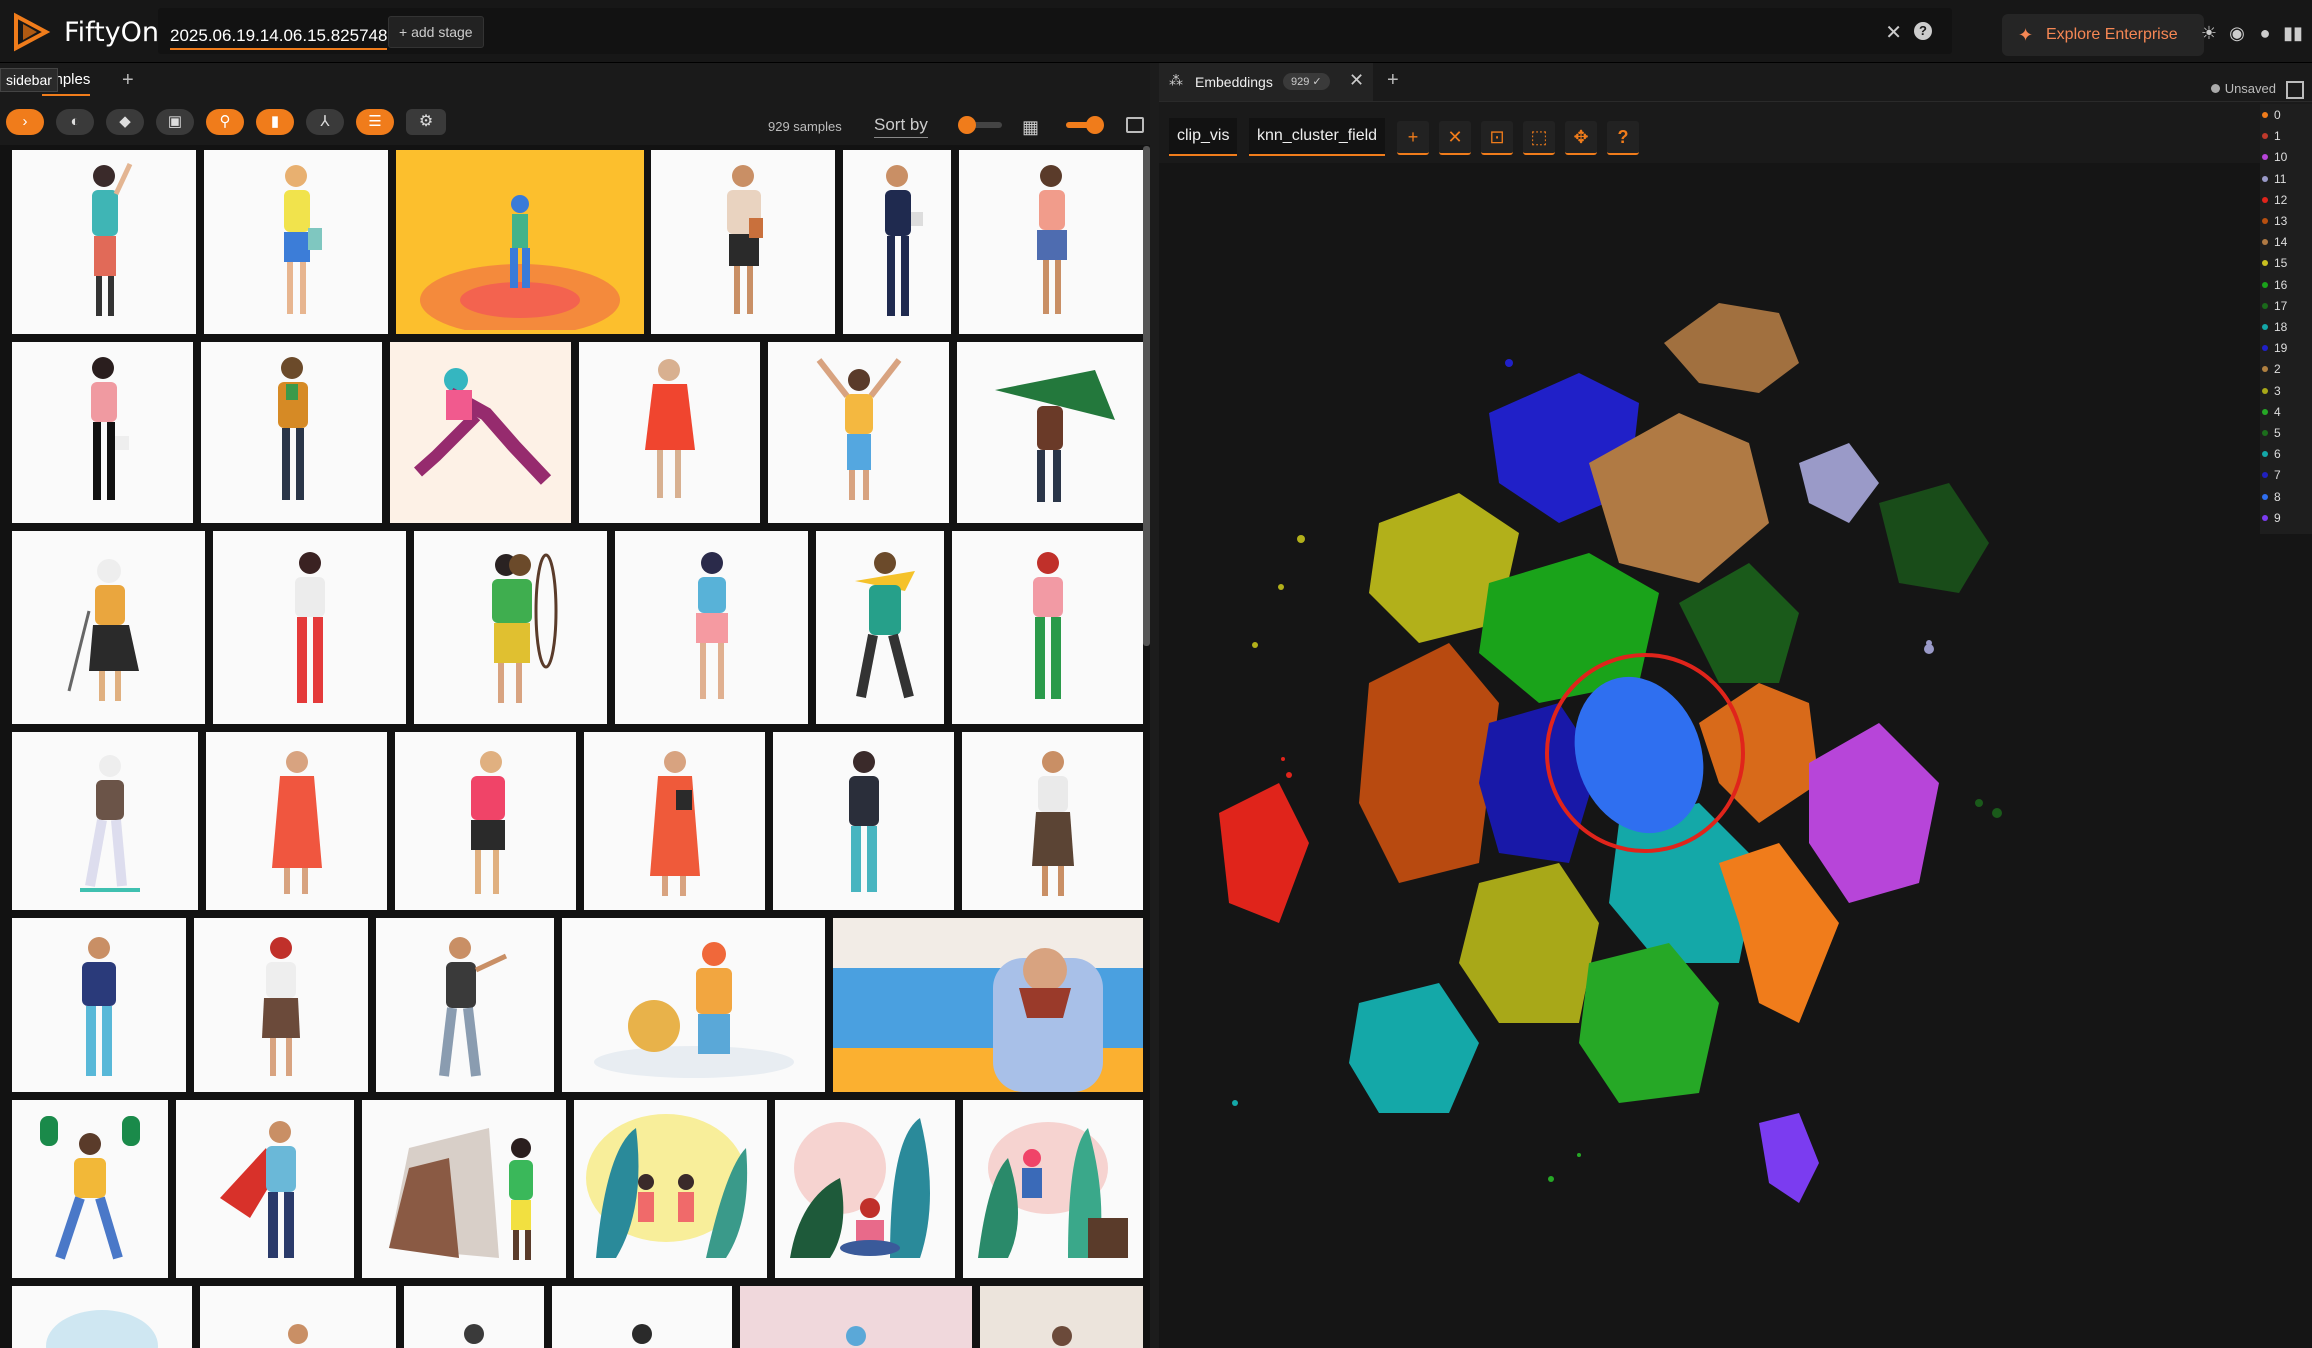  Describe the element at coordinates (2271, 518) in the screenshot. I see `legend-item: 9` at that location.